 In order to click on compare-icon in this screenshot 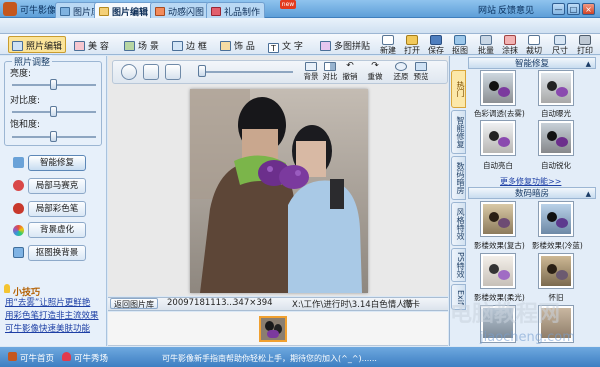, I will do `click(330, 66)`.